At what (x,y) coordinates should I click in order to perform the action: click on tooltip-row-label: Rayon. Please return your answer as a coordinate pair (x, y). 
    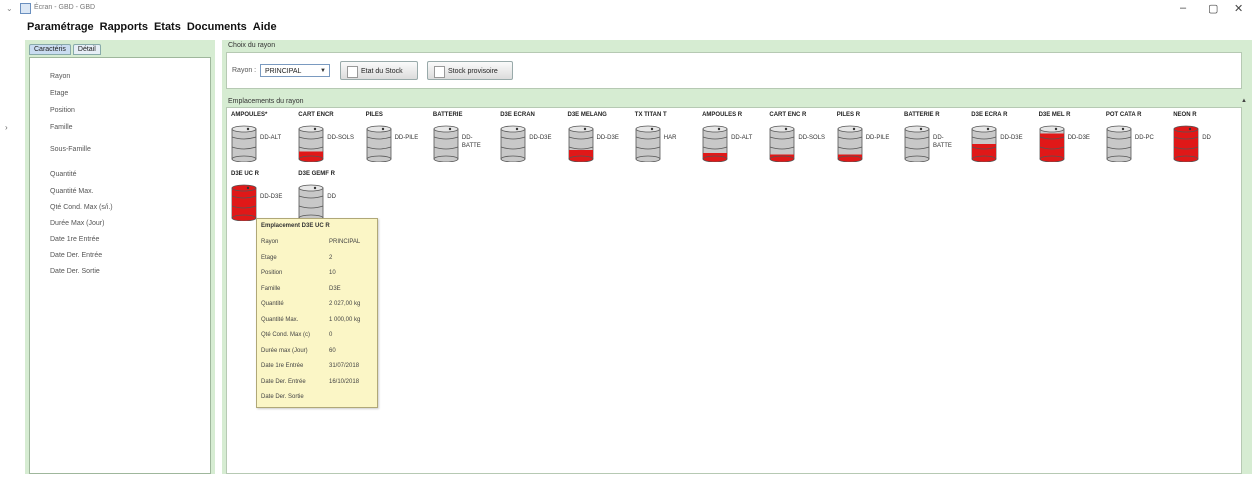
    Looking at the image, I should click on (270, 242).